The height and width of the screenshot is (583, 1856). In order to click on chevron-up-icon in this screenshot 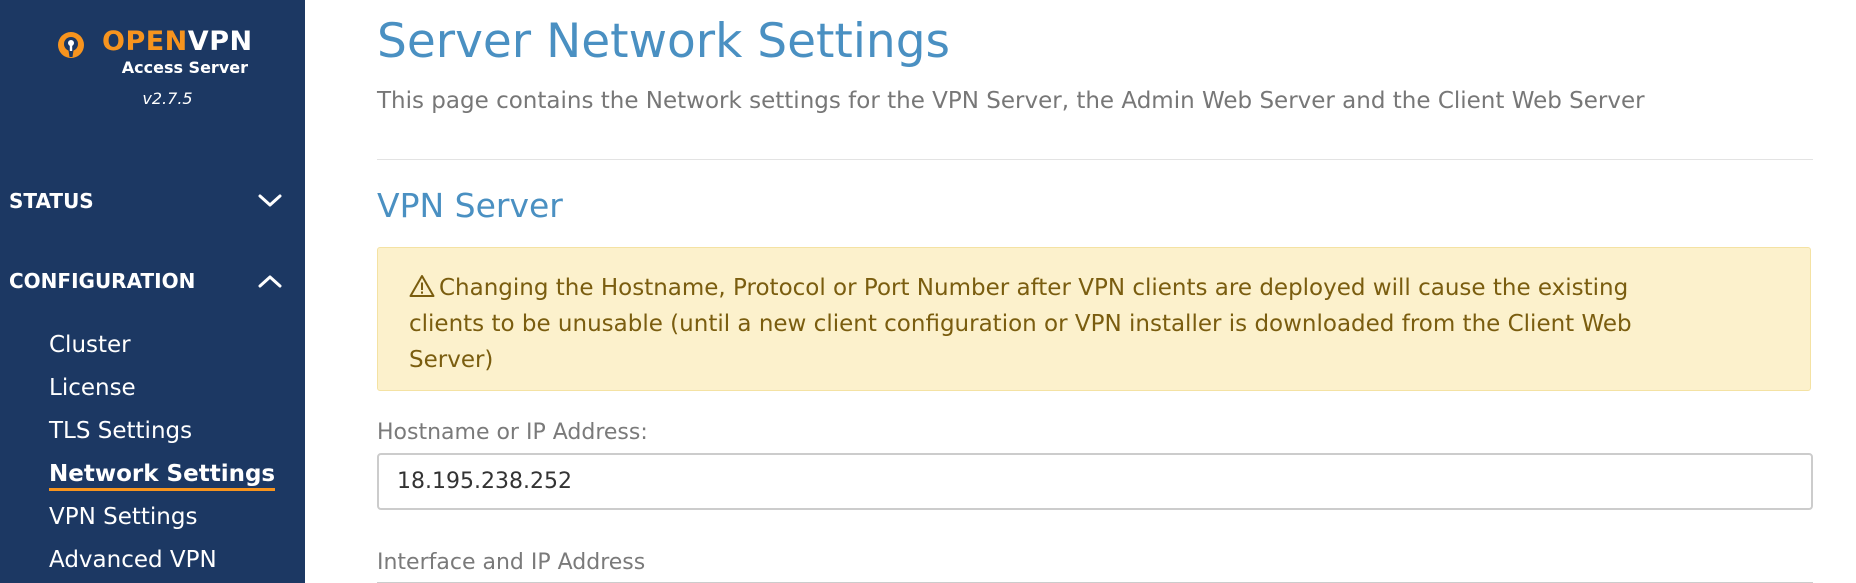, I will do `click(270, 281)`.